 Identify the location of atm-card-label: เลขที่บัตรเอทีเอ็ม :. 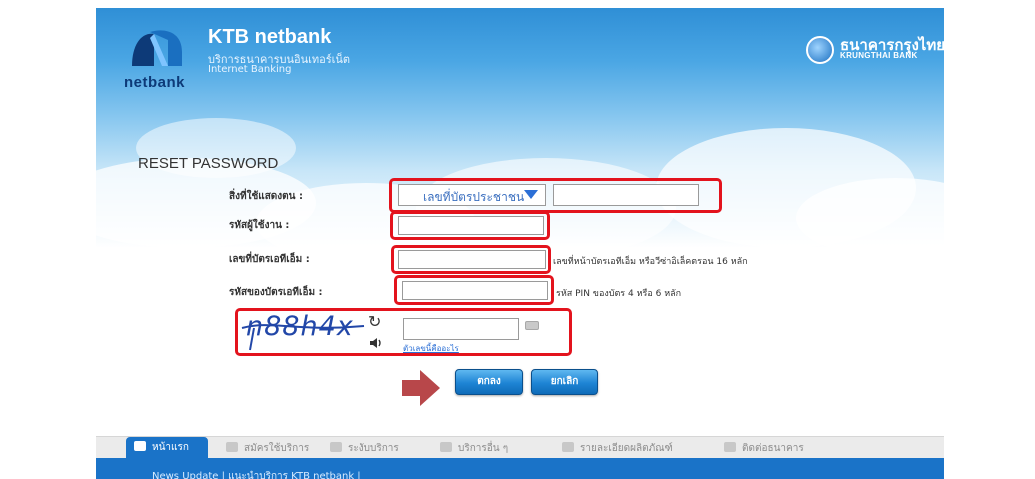
(269, 259).